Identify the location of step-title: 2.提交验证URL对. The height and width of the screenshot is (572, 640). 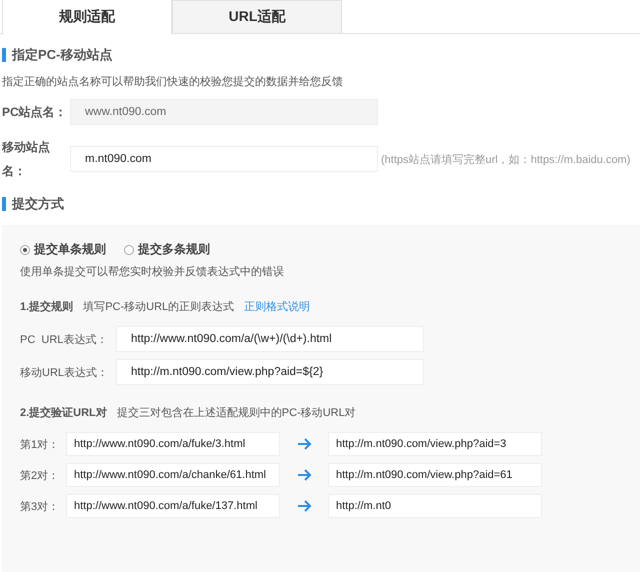
(63, 413).